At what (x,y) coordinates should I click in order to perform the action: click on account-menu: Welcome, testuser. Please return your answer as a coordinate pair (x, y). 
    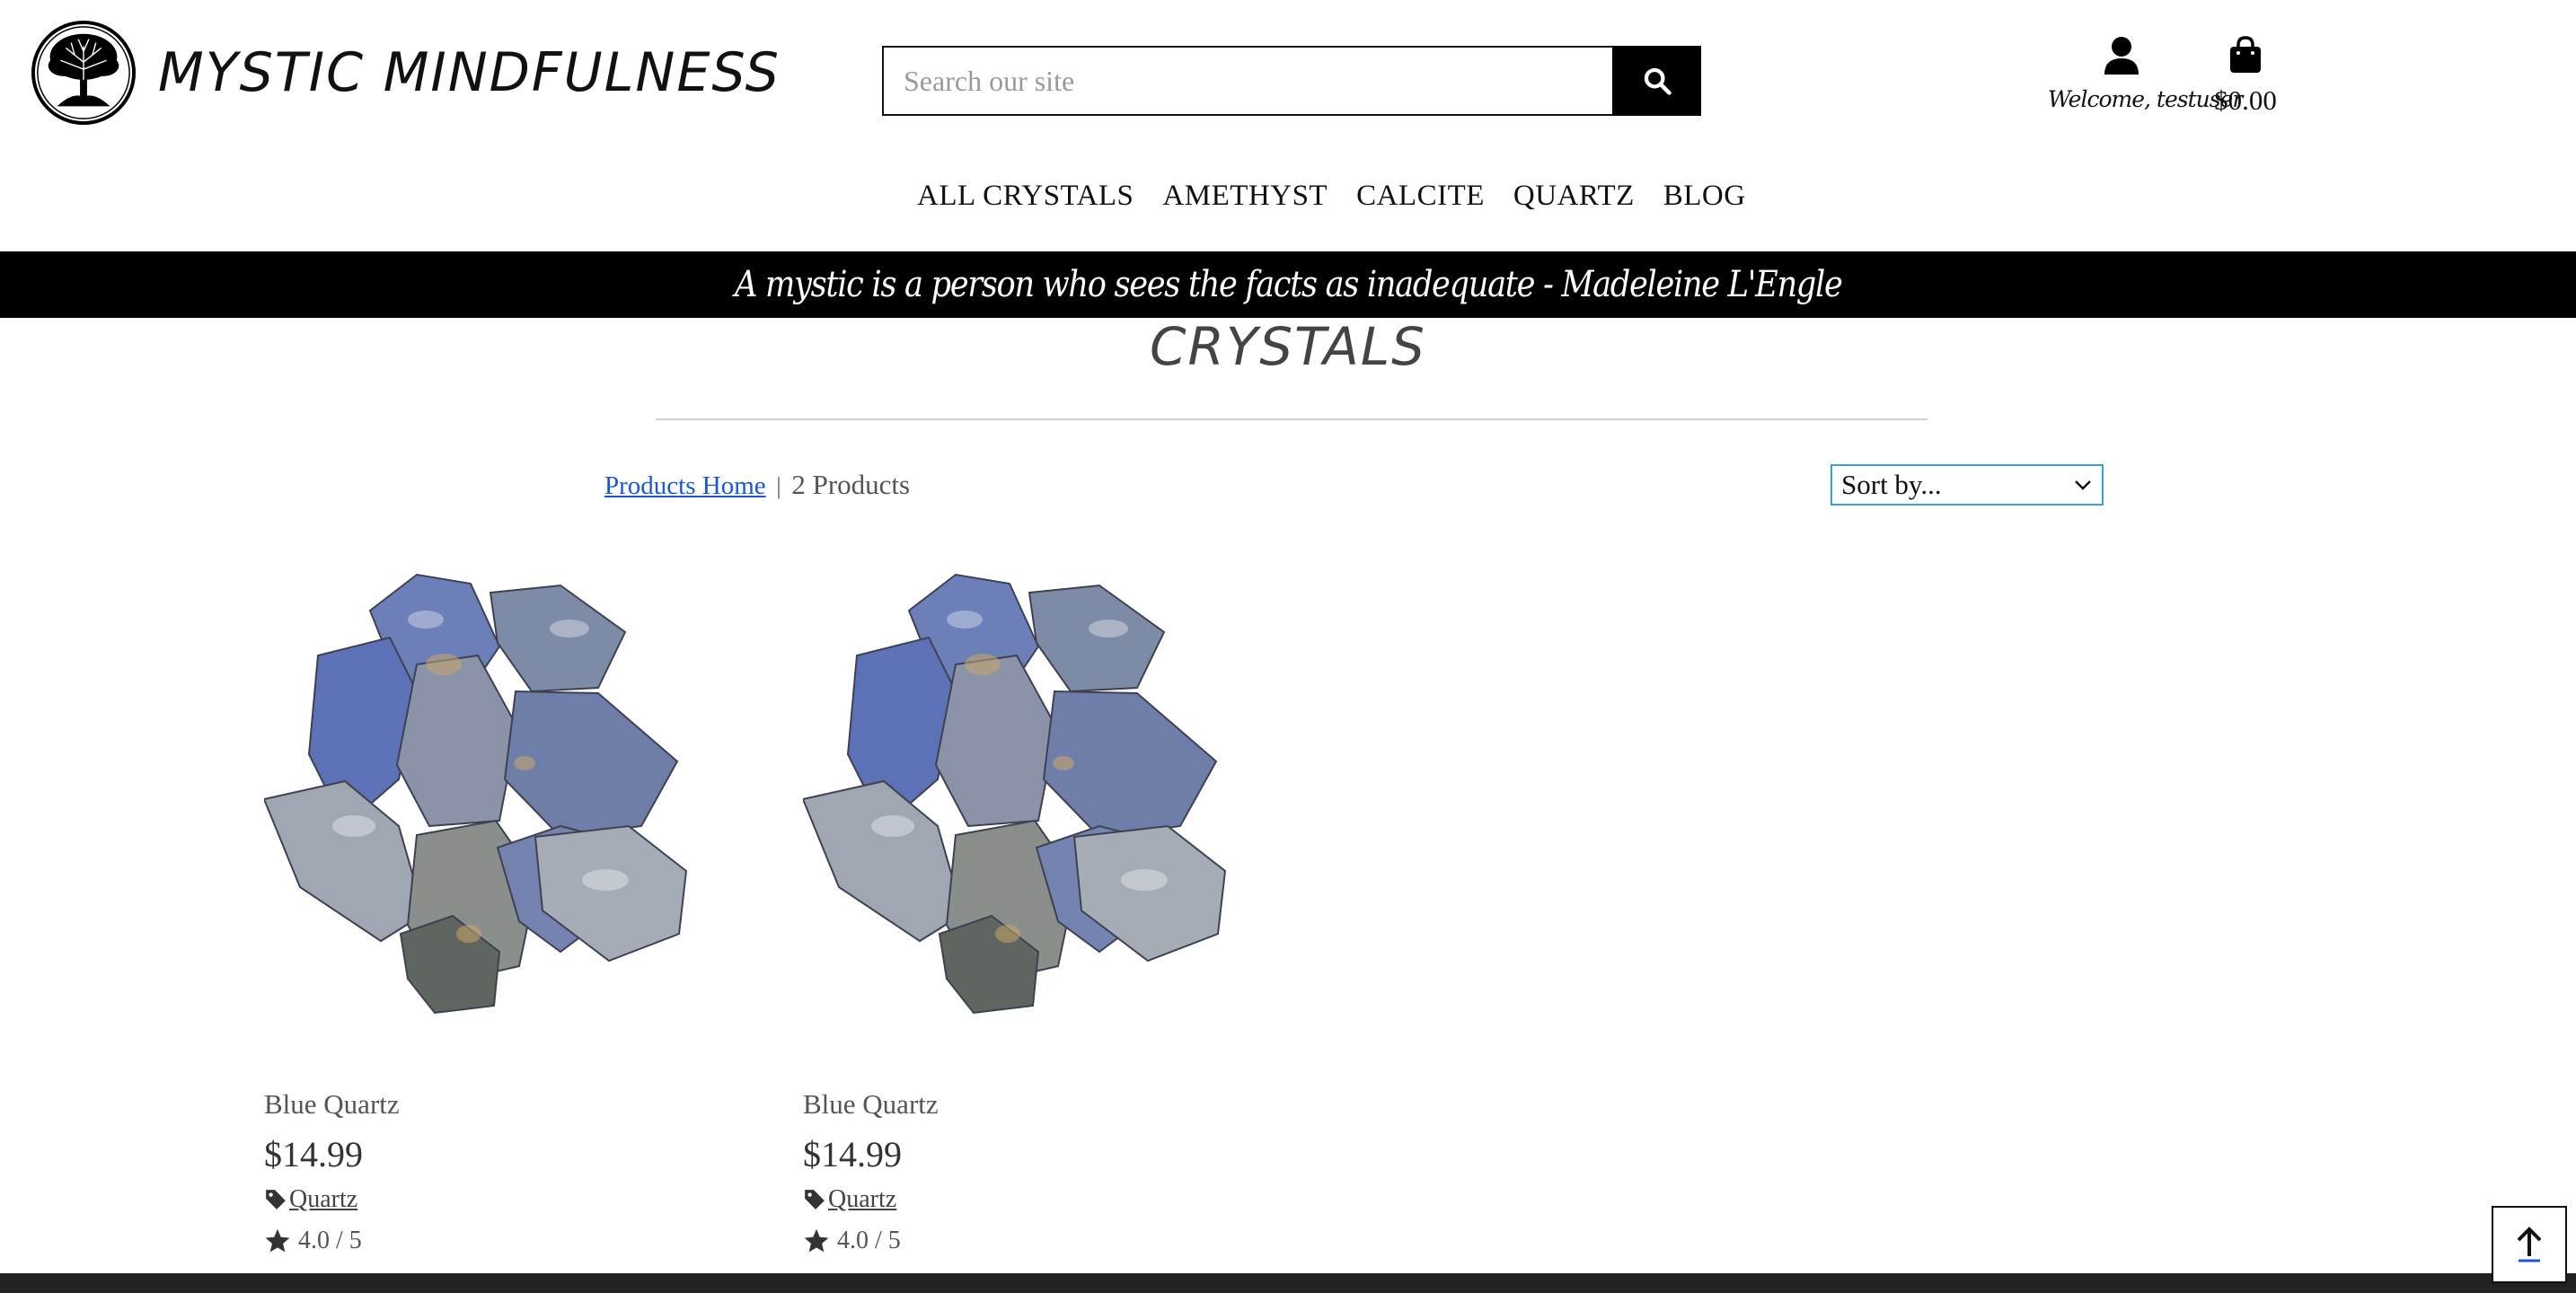
    Looking at the image, I should click on (2145, 74).